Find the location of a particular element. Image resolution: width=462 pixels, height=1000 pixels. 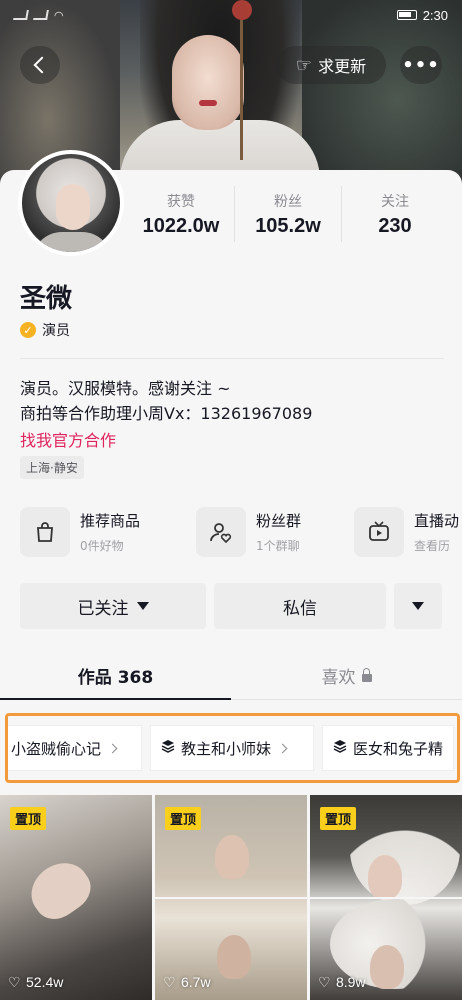

profile-bio: 演员。汉服模特。感谢关注 ~ 商拍等合作助理小周Vx：13261967089 is located at coordinates (166, 401).